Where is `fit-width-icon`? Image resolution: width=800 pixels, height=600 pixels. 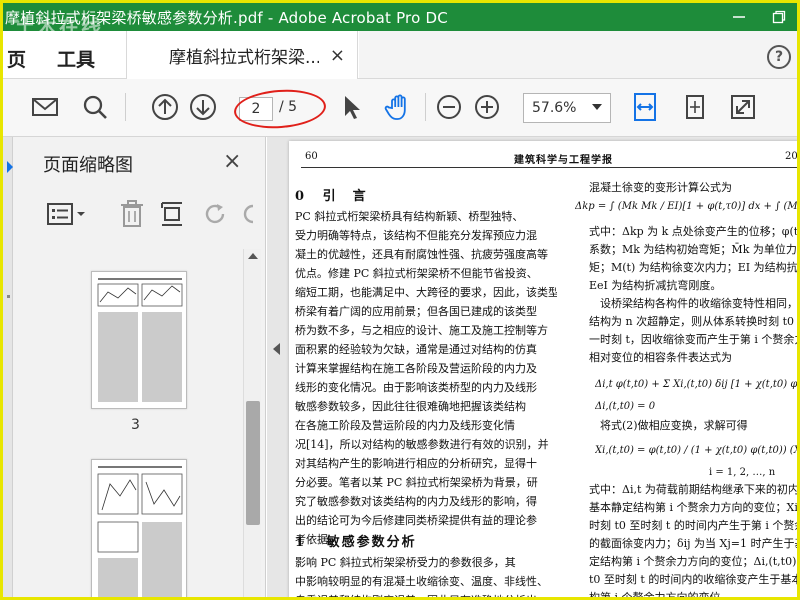 fit-width-icon is located at coordinates (645, 107).